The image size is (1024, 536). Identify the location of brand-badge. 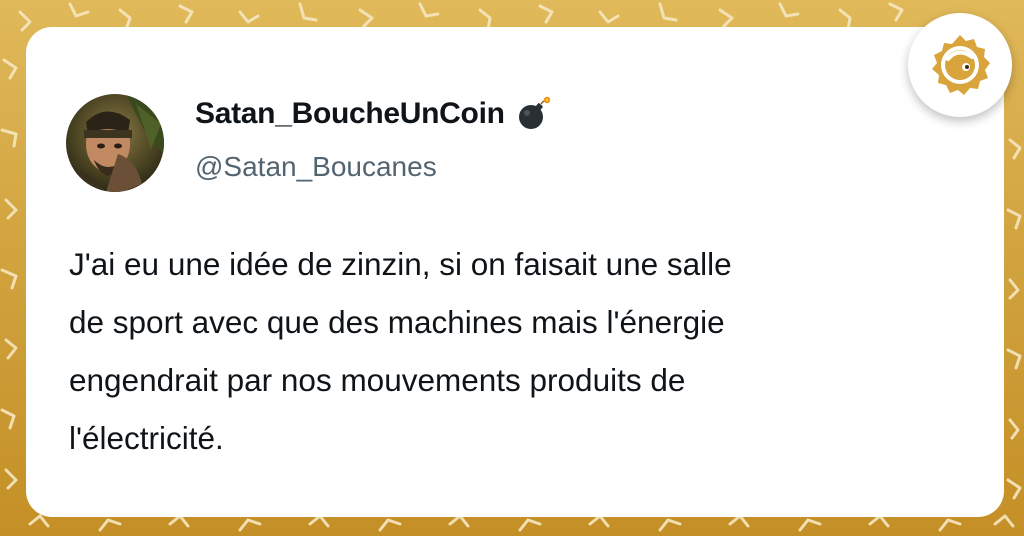
(960, 65).